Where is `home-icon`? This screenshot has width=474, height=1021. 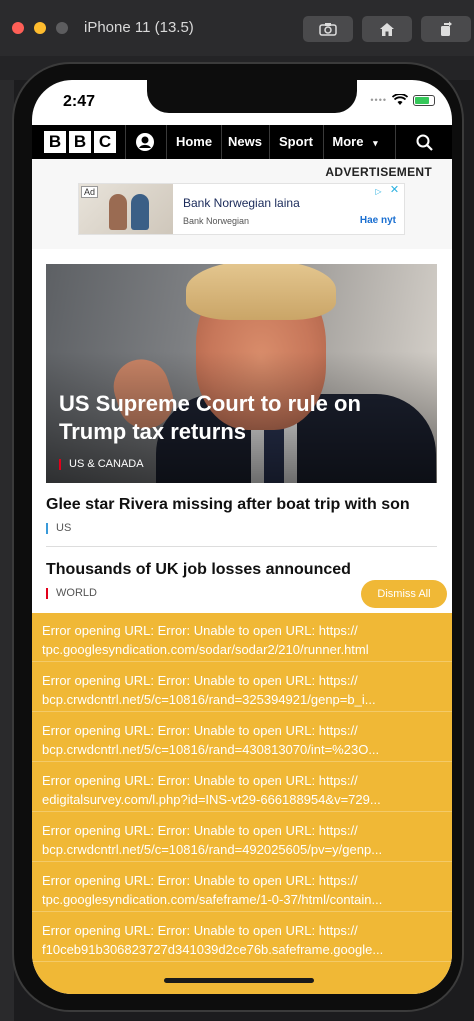
home-icon is located at coordinates (387, 29).